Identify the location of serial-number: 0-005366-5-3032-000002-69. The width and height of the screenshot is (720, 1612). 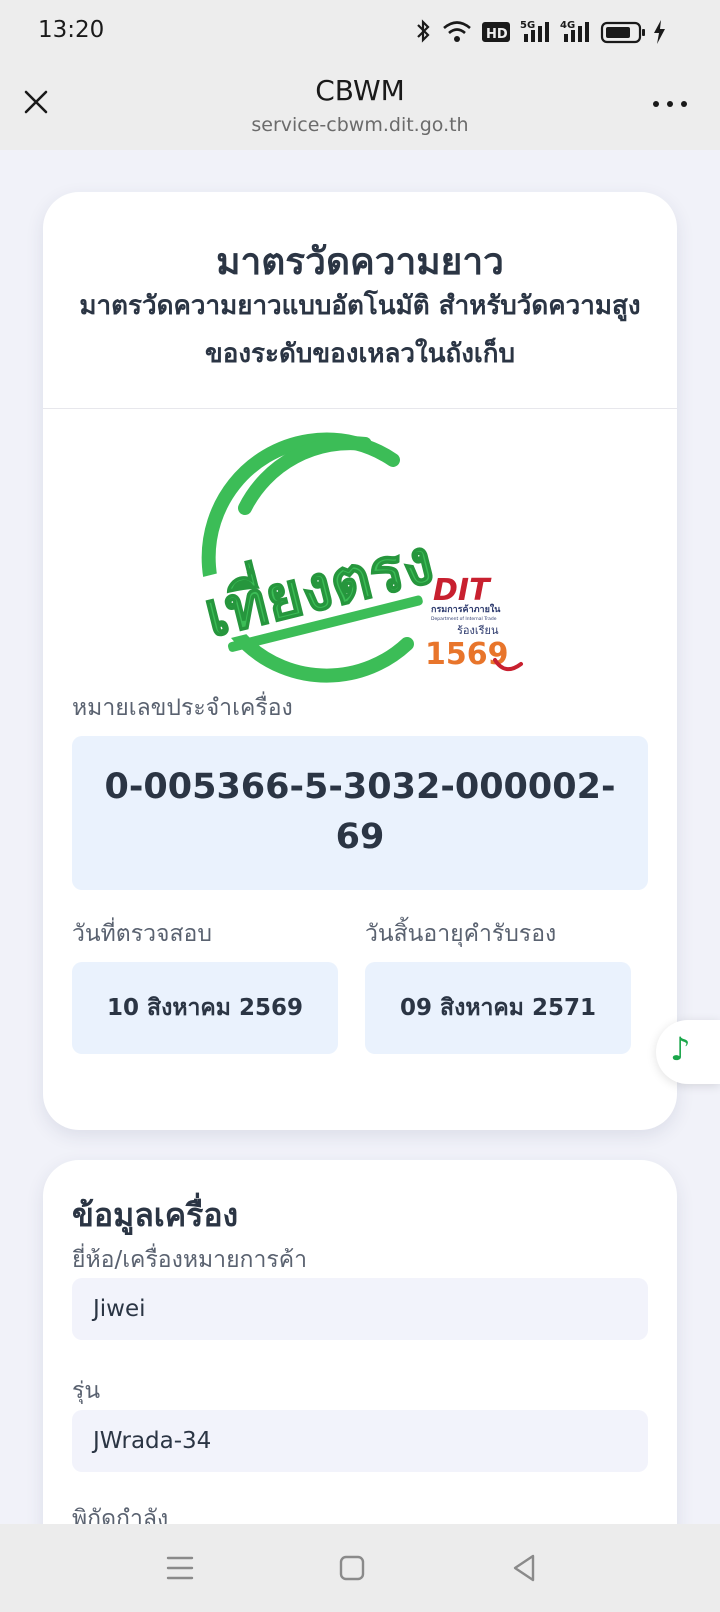
(360, 812).